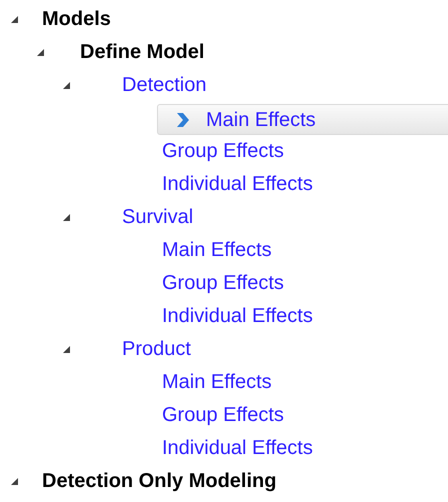  Describe the element at coordinates (76, 19) in the screenshot. I see `tree-item: Models` at that location.